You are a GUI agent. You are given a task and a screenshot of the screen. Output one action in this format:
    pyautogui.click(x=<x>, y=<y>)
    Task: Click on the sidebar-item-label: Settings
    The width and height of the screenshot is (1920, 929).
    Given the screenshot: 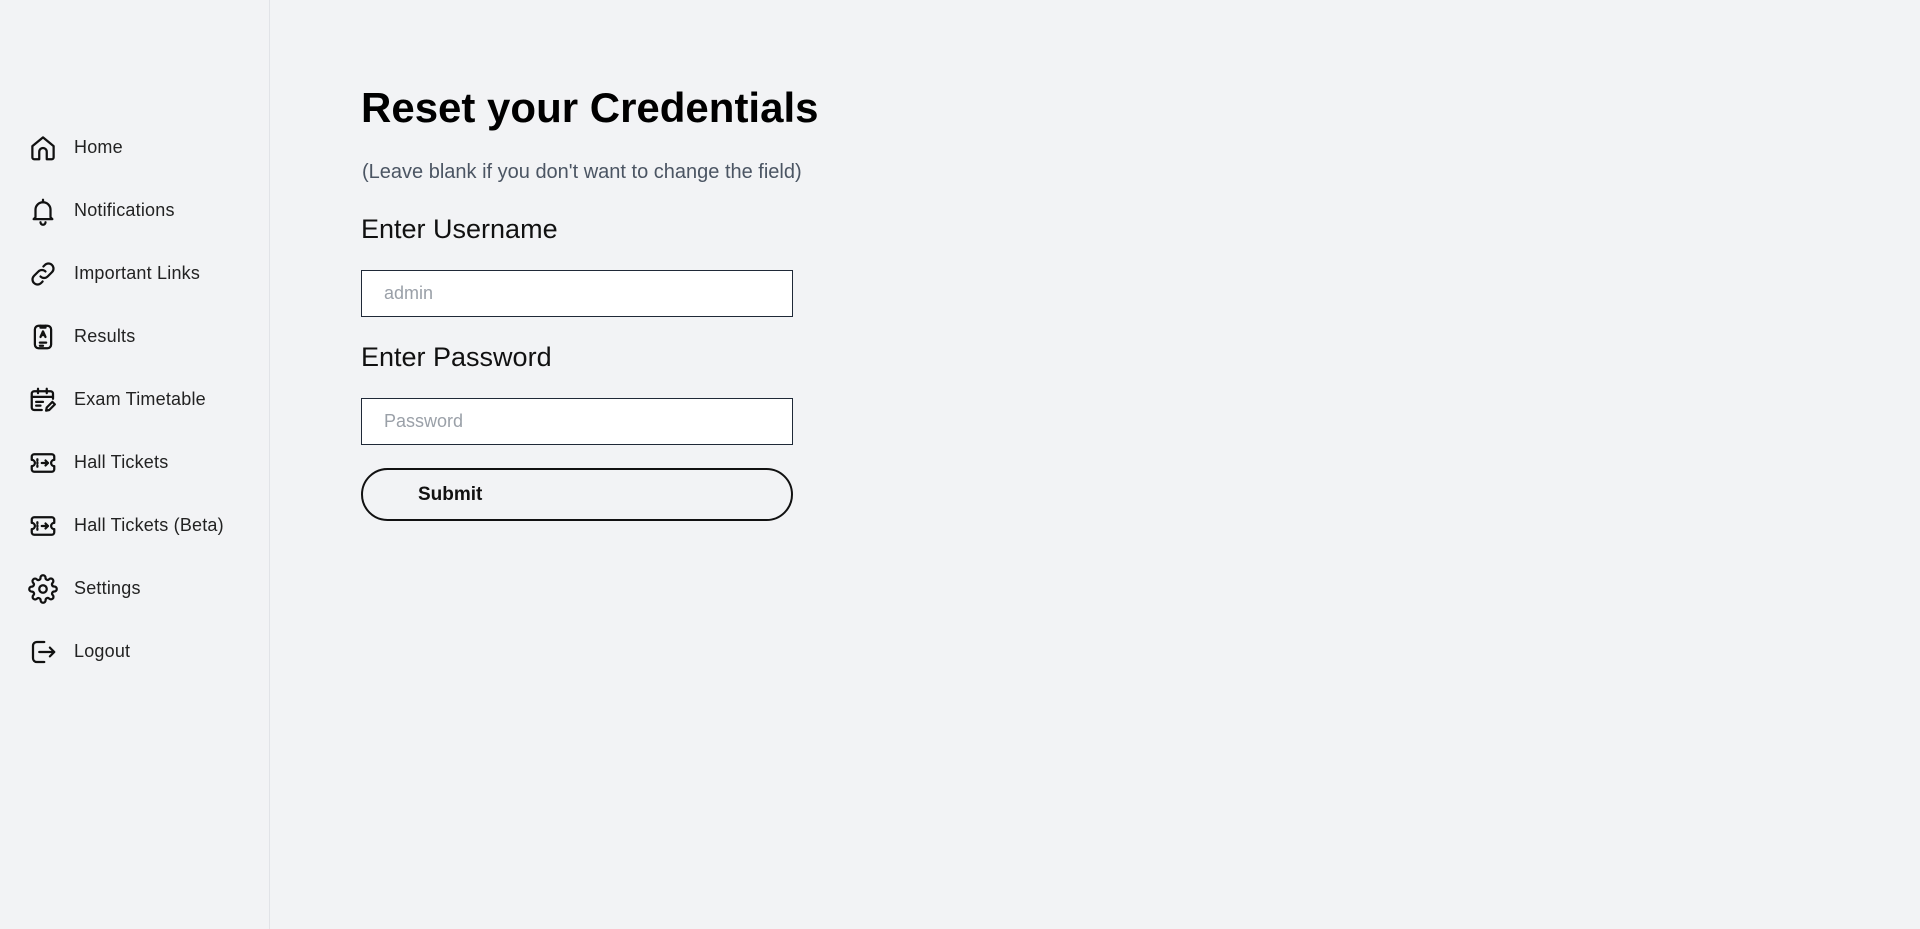 What is the action you would take?
    pyautogui.click(x=107, y=588)
    